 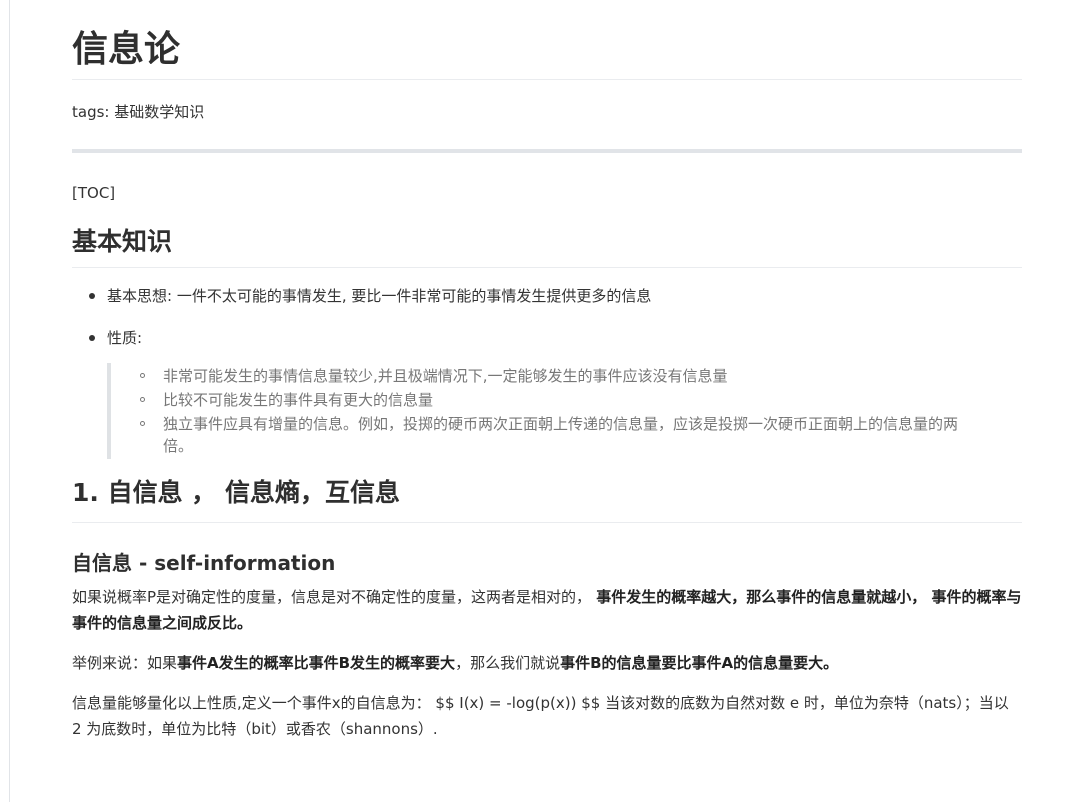 I want to click on para-text: 如果说概率P是对确定性的度量，信息是对不确定性的度量，这两者是相对的，, so click(x=332, y=597).